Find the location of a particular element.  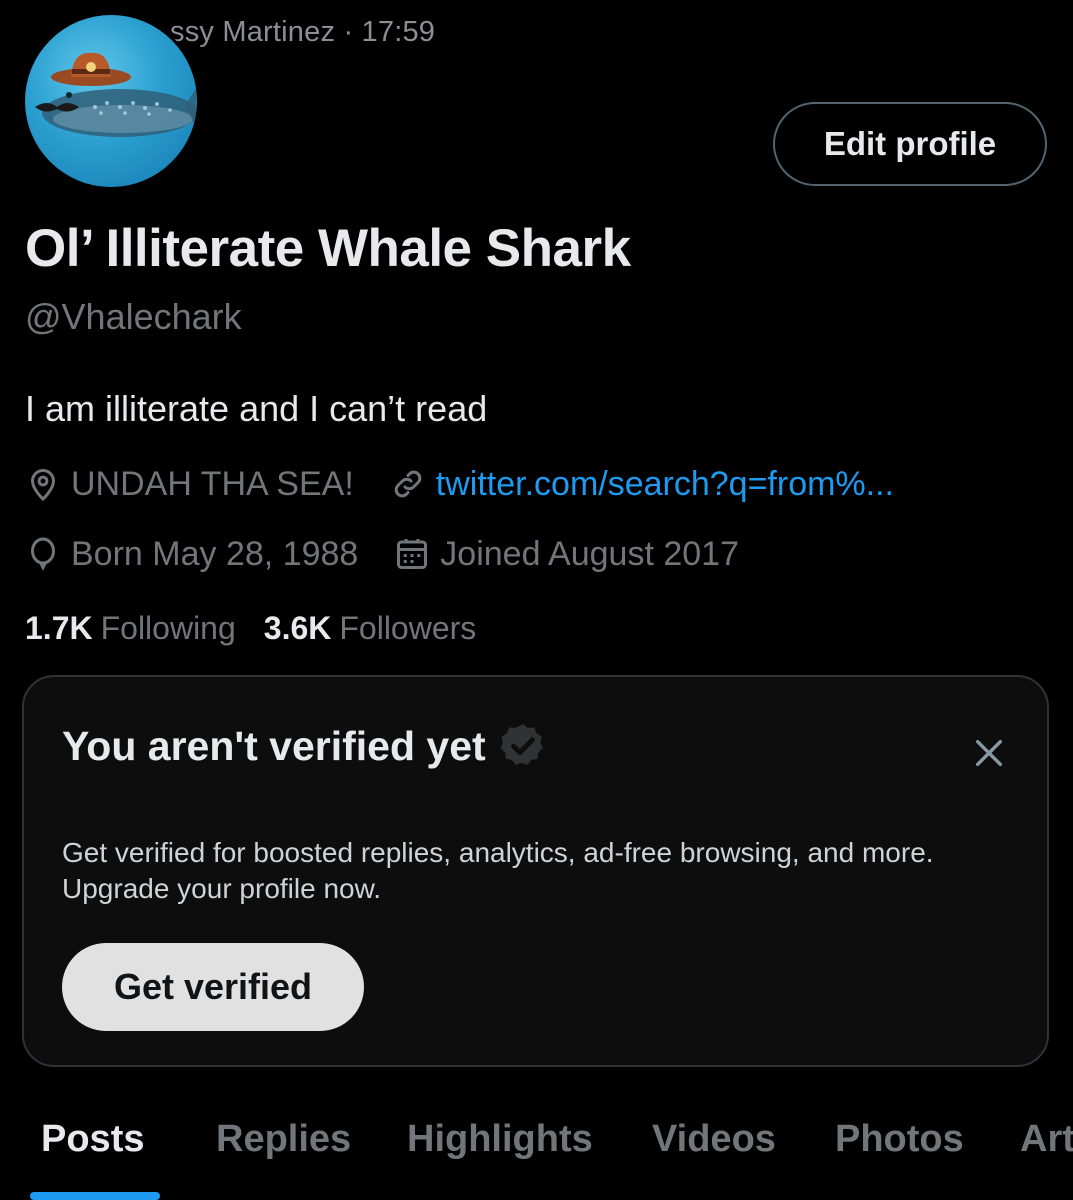

verification-title-row: You aren't verified yet is located at coordinates (305, 746).